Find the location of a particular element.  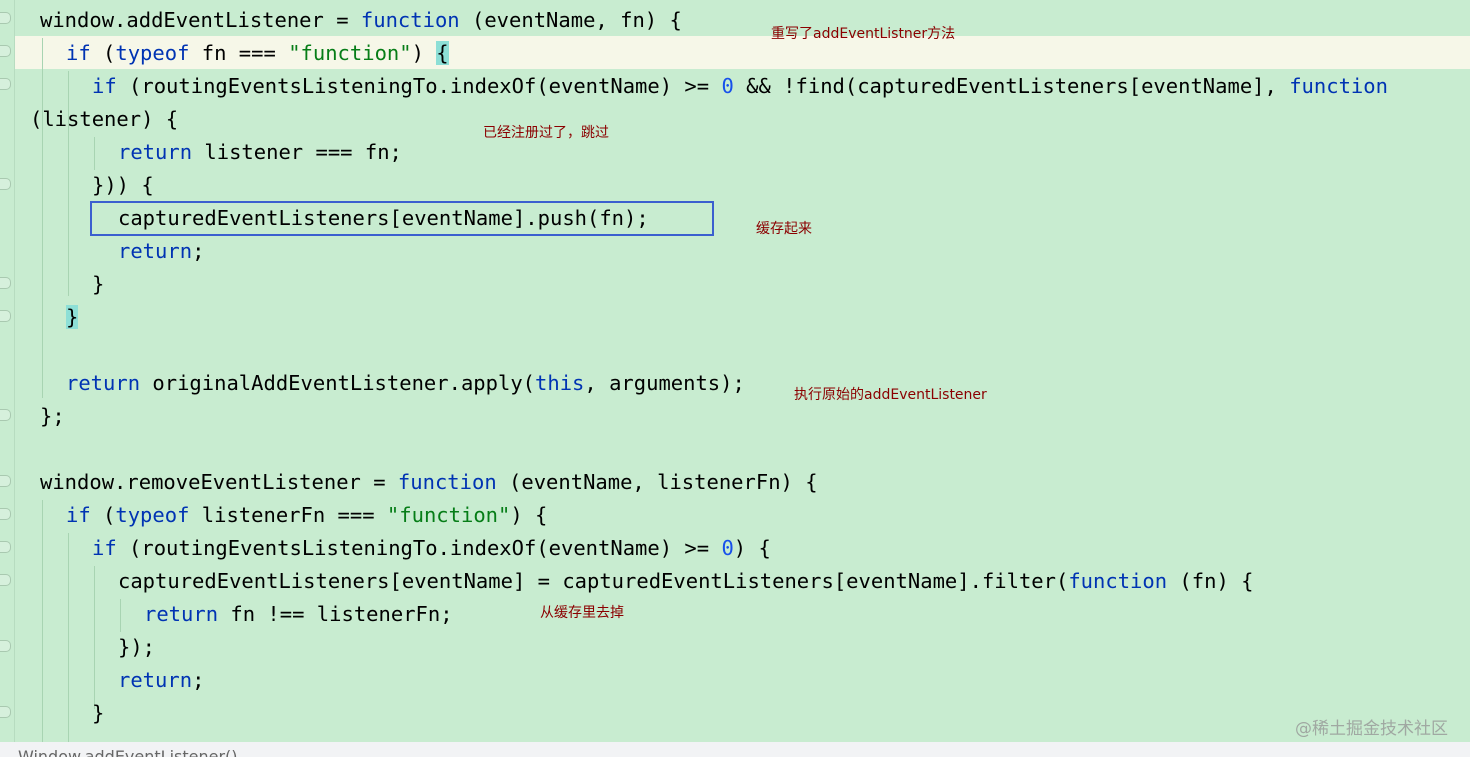

code-line: (listener) { is located at coordinates (104, 119).